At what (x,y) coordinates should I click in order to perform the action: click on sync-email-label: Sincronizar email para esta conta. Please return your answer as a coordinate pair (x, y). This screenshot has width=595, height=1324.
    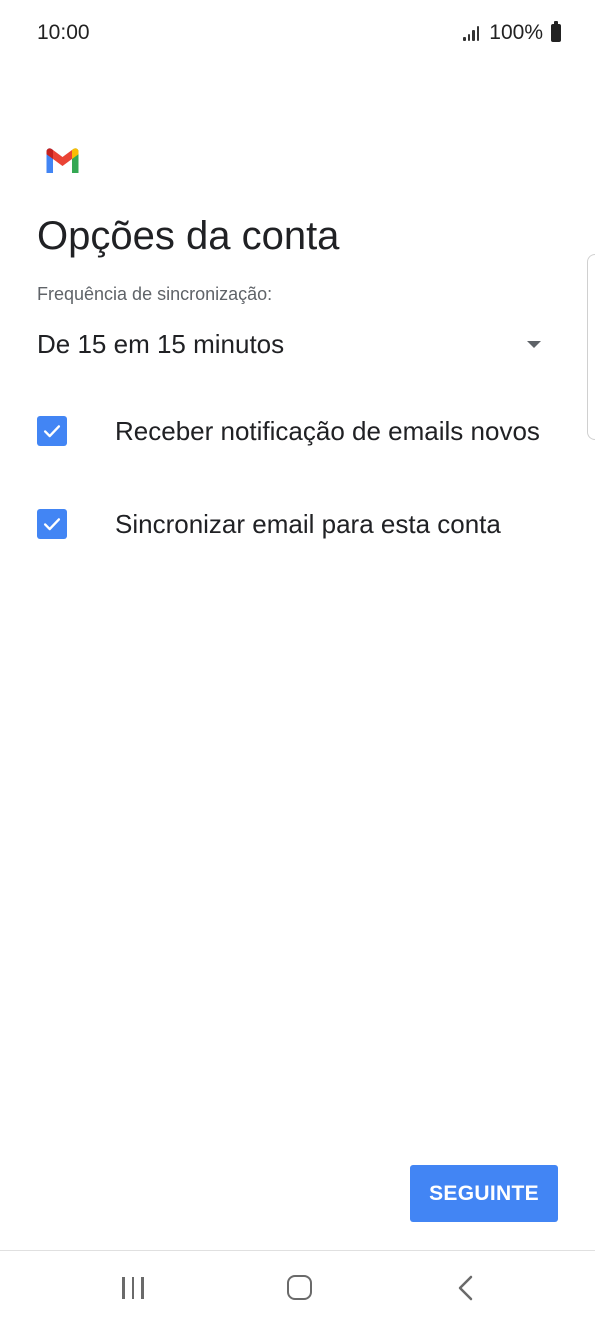
    Looking at the image, I should click on (308, 524).